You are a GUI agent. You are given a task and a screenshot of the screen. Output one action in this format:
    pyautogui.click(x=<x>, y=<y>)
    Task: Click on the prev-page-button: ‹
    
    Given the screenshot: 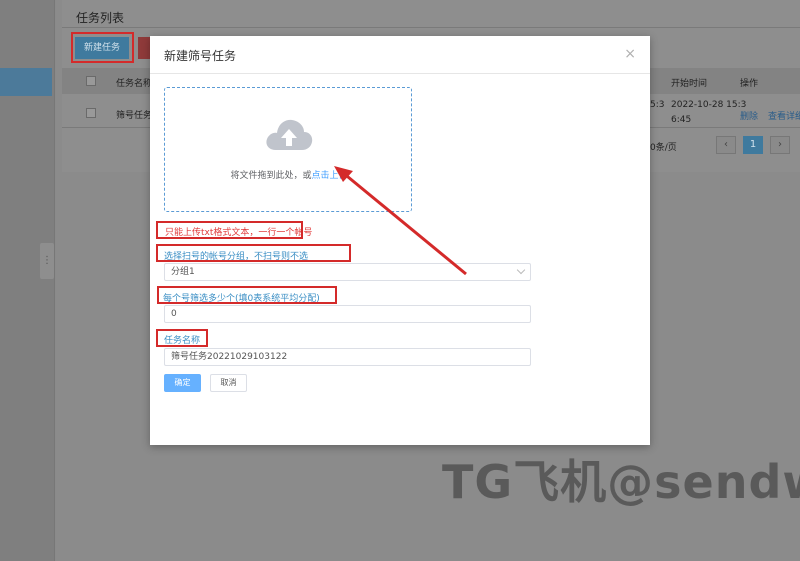 What is the action you would take?
    pyautogui.click(x=726, y=145)
    